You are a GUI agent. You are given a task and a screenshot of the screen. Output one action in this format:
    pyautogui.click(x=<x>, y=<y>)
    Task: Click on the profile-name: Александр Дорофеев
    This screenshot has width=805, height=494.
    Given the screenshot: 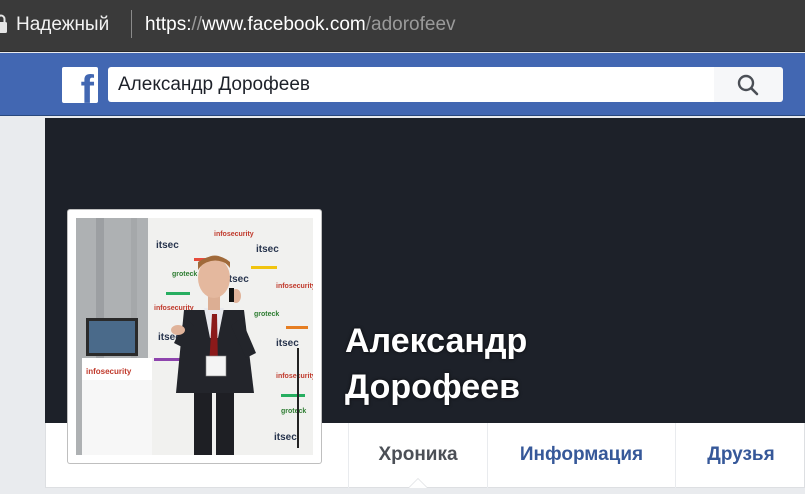 What is the action you would take?
    pyautogui.click(x=475, y=364)
    